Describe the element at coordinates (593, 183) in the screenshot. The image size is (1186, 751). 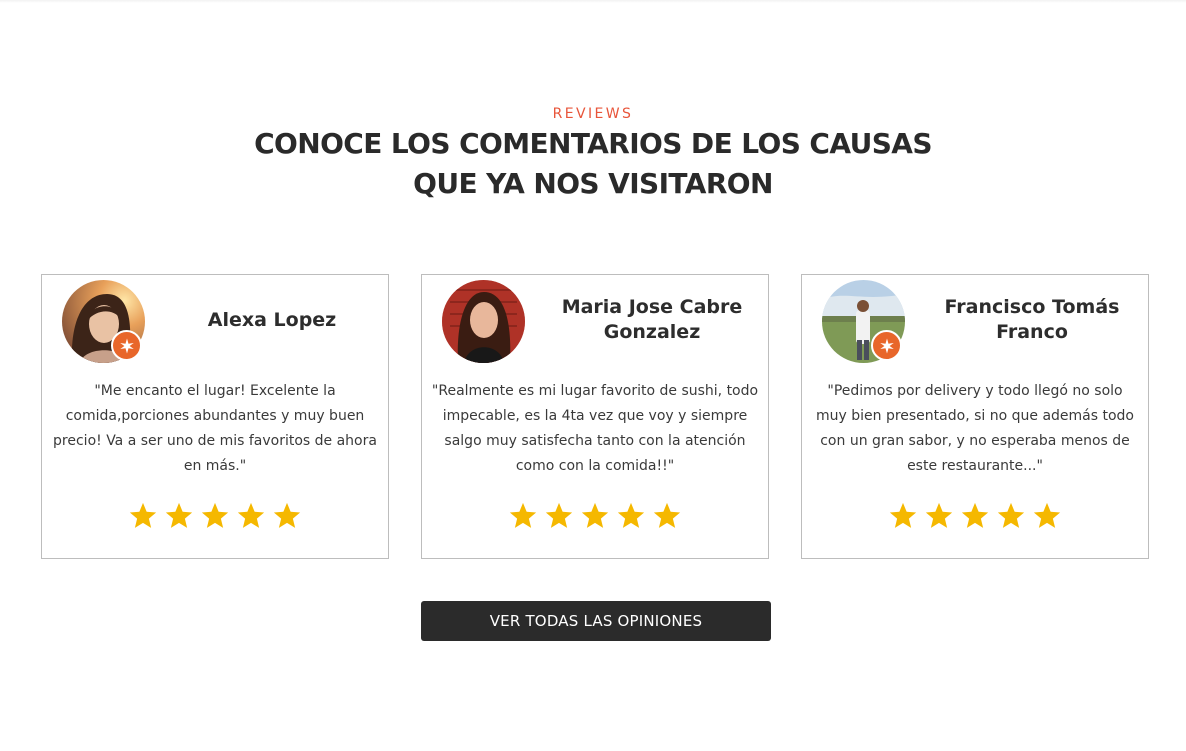
I see `section-title-line-2: QUE YA NOS VISITARON` at that location.